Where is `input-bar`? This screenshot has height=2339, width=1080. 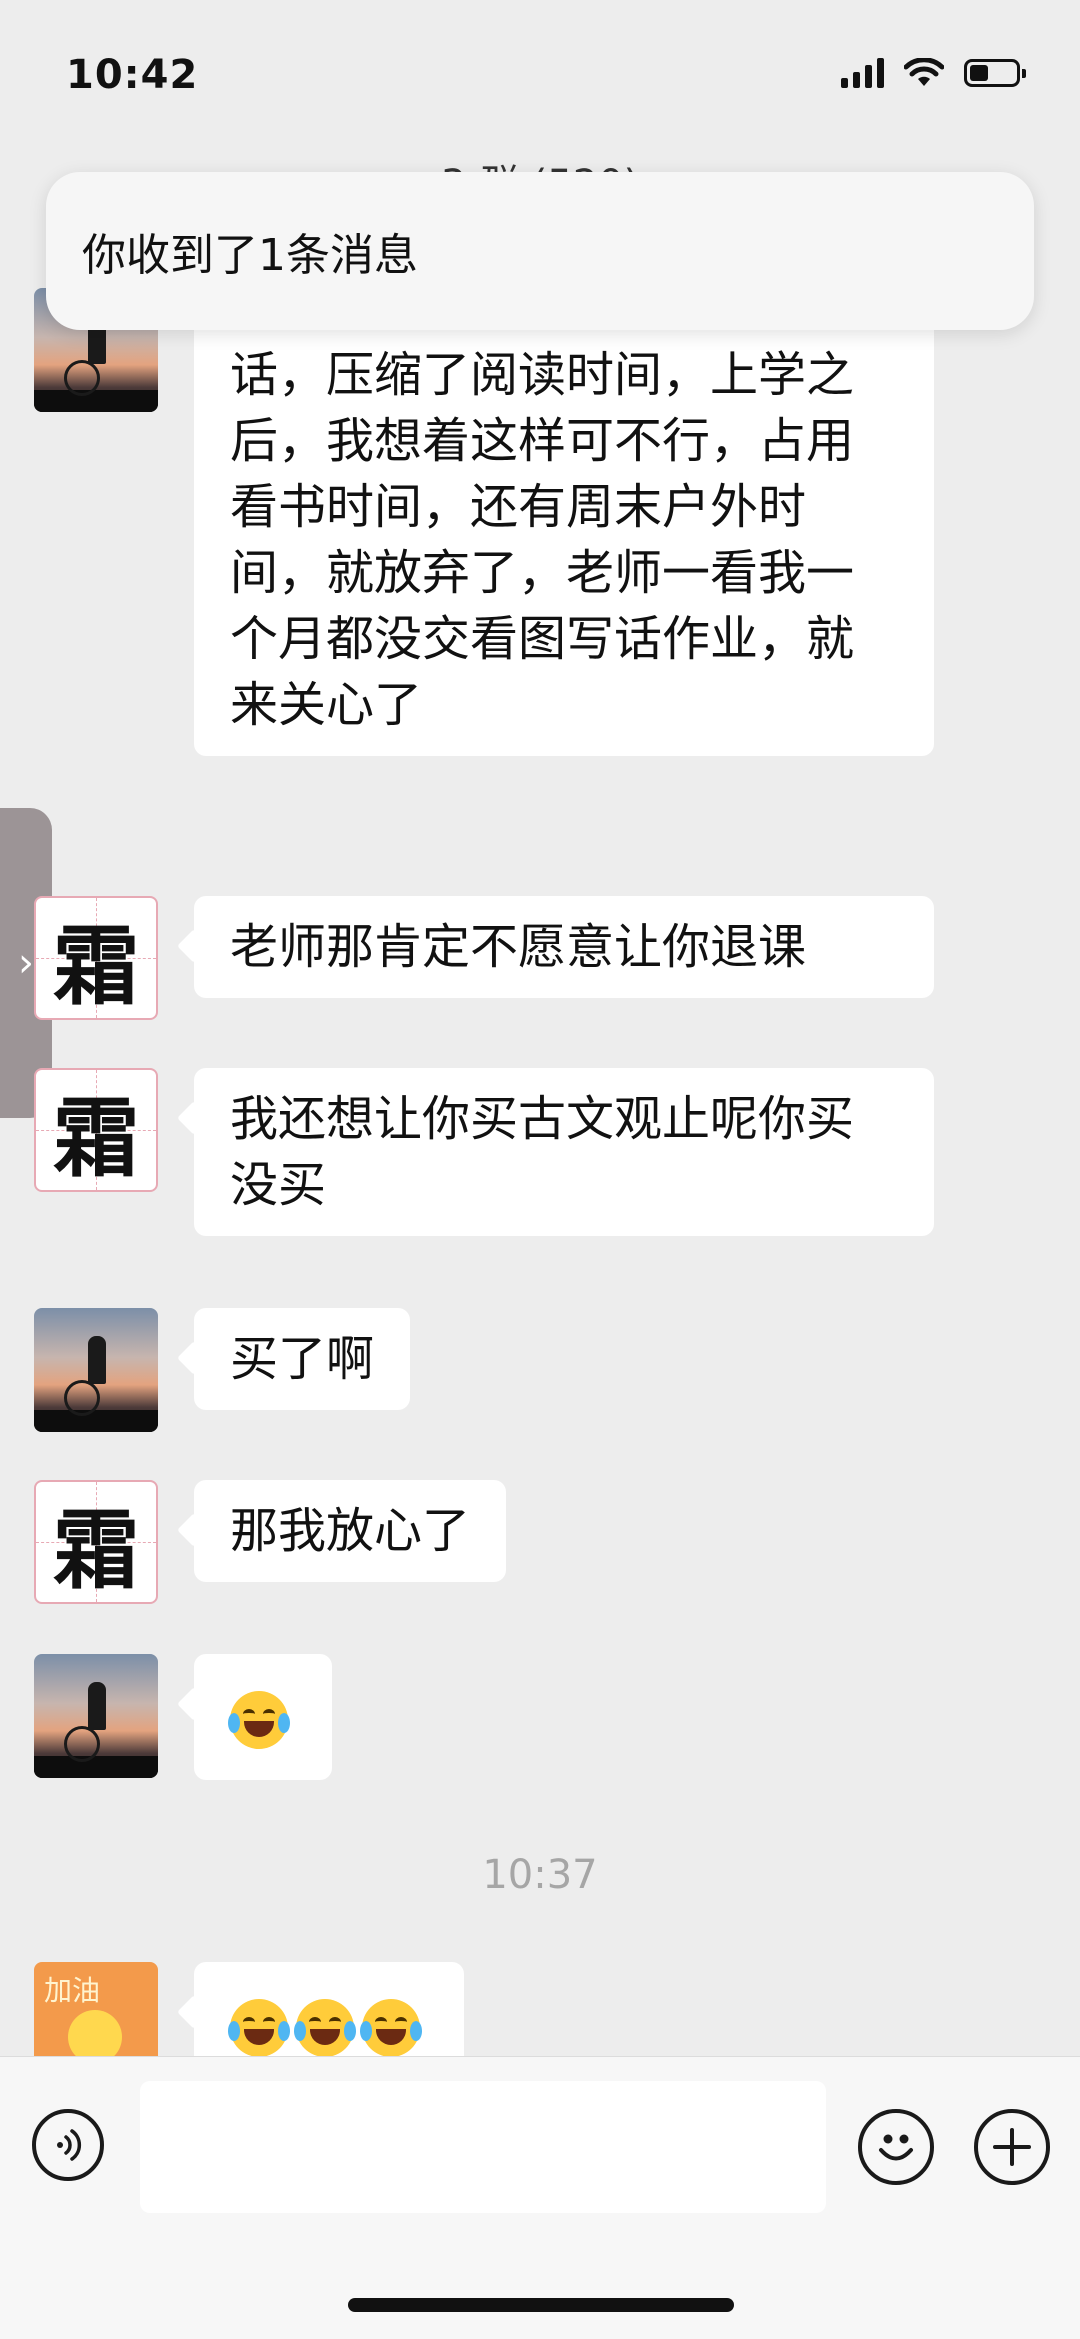
input-bar is located at coordinates (540, 2197).